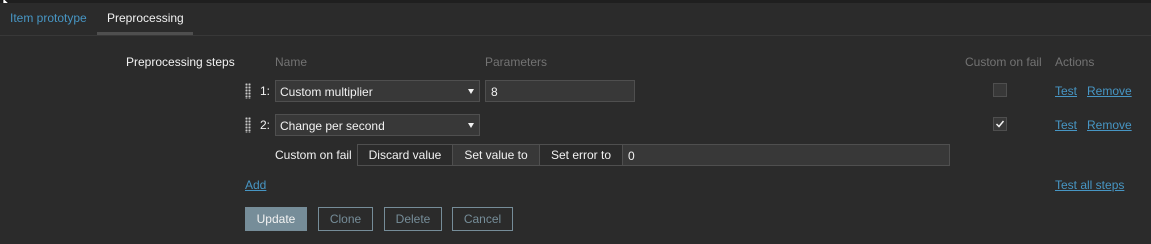  Describe the element at coordinates (332, 126) in the screenshot. I see `step-type-value: Change per second` at that location.